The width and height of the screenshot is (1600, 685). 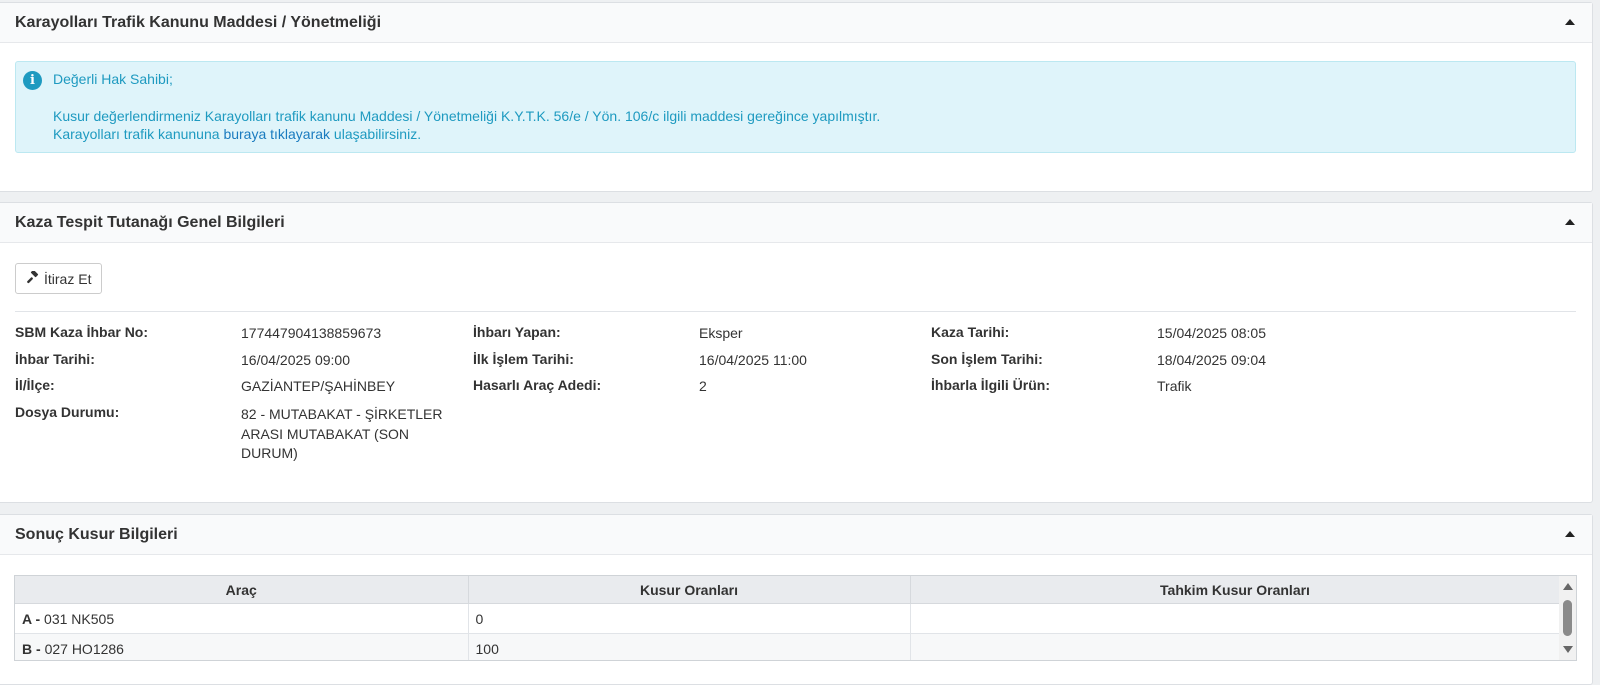 What do you see at coordinates (242, 646) in the screenshot?
I see `arac-cell: B - 027 HO1286` at bounding box center [242, 646].